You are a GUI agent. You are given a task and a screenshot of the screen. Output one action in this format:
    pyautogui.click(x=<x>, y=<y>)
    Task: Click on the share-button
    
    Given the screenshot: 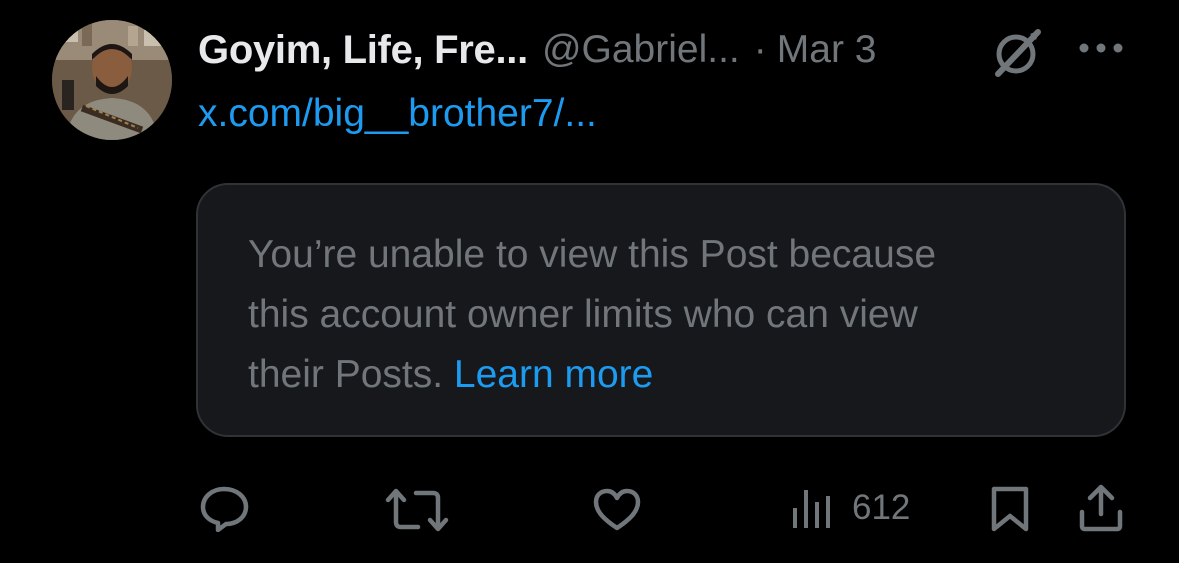 What is the action you would take?
    pyautogui.click(x=1101, y=508)
    